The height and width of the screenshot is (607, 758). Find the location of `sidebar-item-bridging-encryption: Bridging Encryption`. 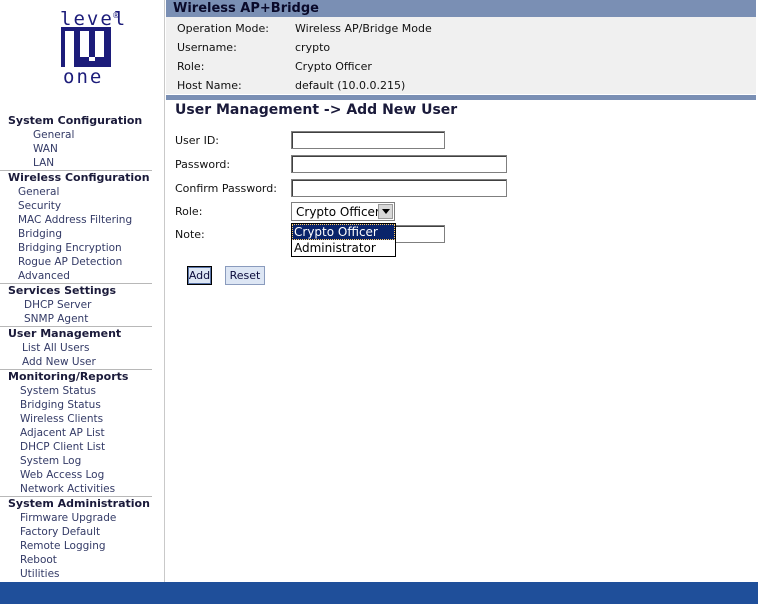

sidebar-item-bridging-encryption: Bridging Encryption is located at coordinates (76, 248).